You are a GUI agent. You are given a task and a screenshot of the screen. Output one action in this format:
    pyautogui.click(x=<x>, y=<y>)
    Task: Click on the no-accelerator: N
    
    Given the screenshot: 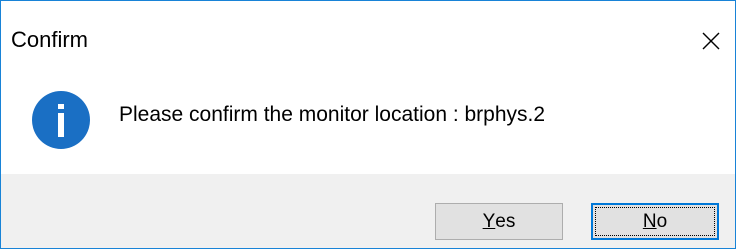 What is the action you would take?
    pyautogui.click(x=649, y=221)
    